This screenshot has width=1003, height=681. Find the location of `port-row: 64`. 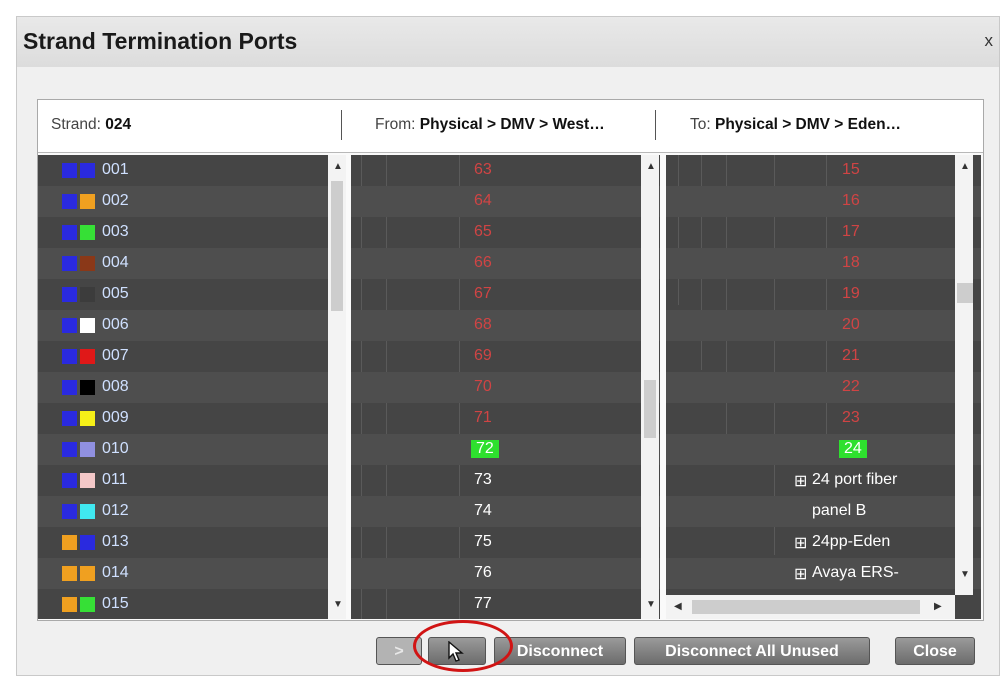

port-row: 64 is located at coordinates (505, 201).